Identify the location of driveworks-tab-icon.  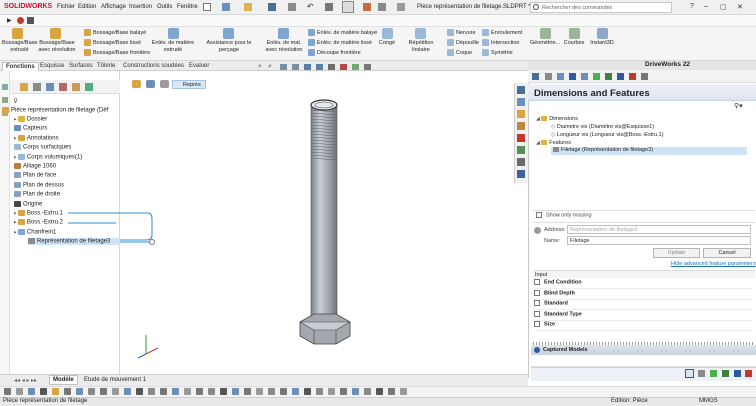
(89, 87).